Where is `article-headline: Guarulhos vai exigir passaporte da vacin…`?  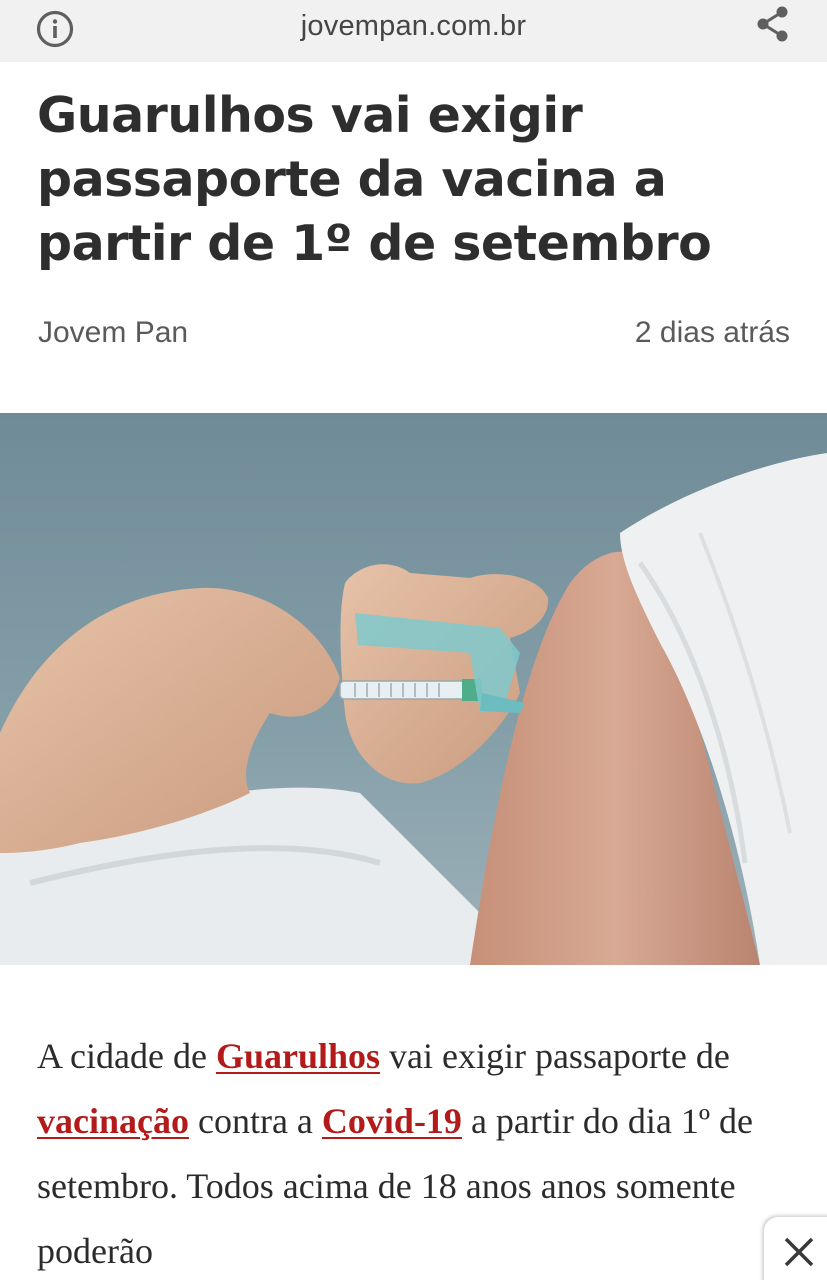 article-headline: Guarulhos vai exigir passaporte da vacin… is located at coordinates (374, 179).